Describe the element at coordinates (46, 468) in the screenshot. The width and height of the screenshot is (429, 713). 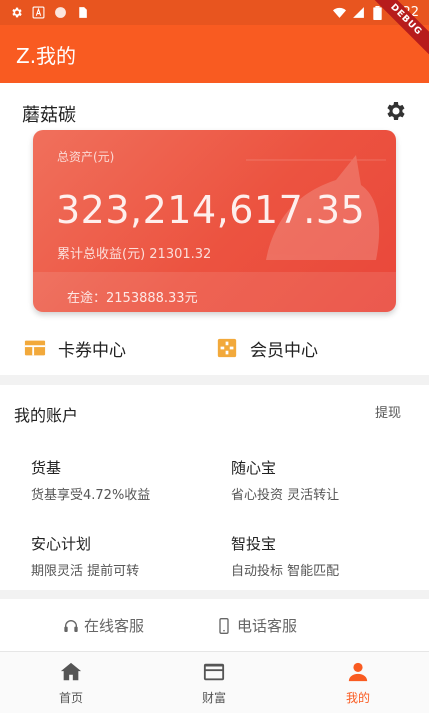
I see `account-item-name: 货基` at that location.